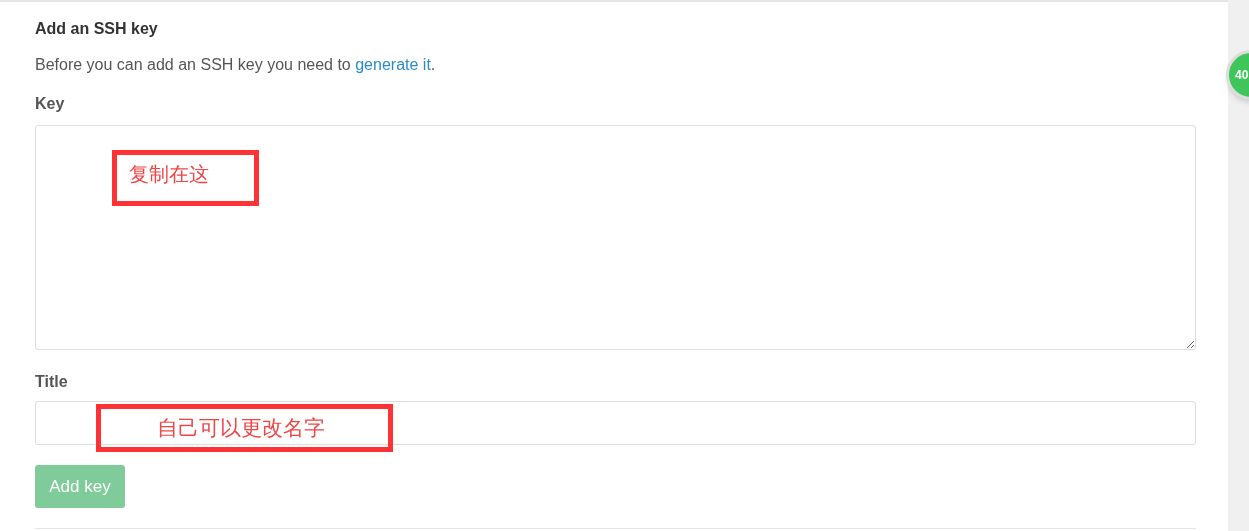 The width and height of the screenshot is (1249, 531). I want to click on field-label: Key, so click(50, 104).